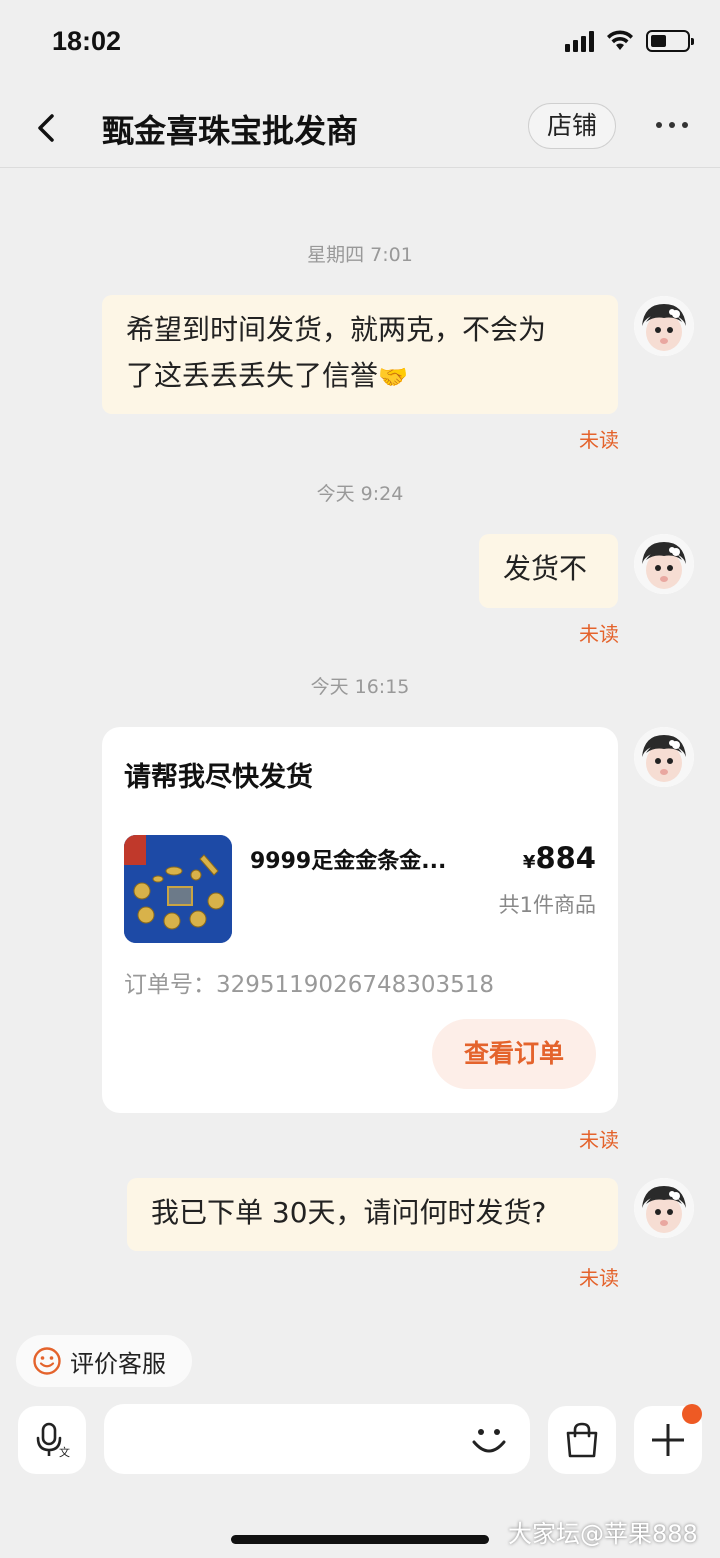 The width and height of the screenshot is (720, 1558). I want to click on plus-icon, so click(668, 1440).